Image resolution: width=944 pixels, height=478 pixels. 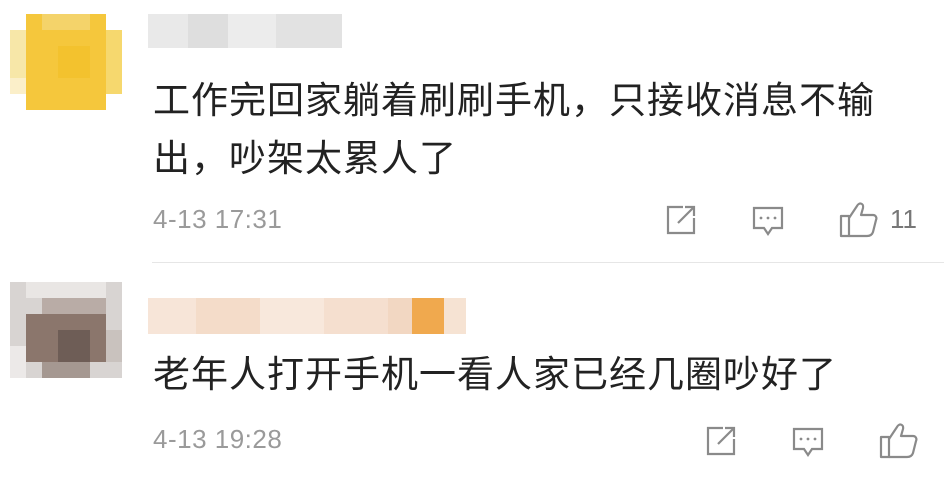 What do you see at coordinates (218, 439) in the screenshot?
I see `comment-timestamp: 4-13 19:28` at bounding box center [218, 439].